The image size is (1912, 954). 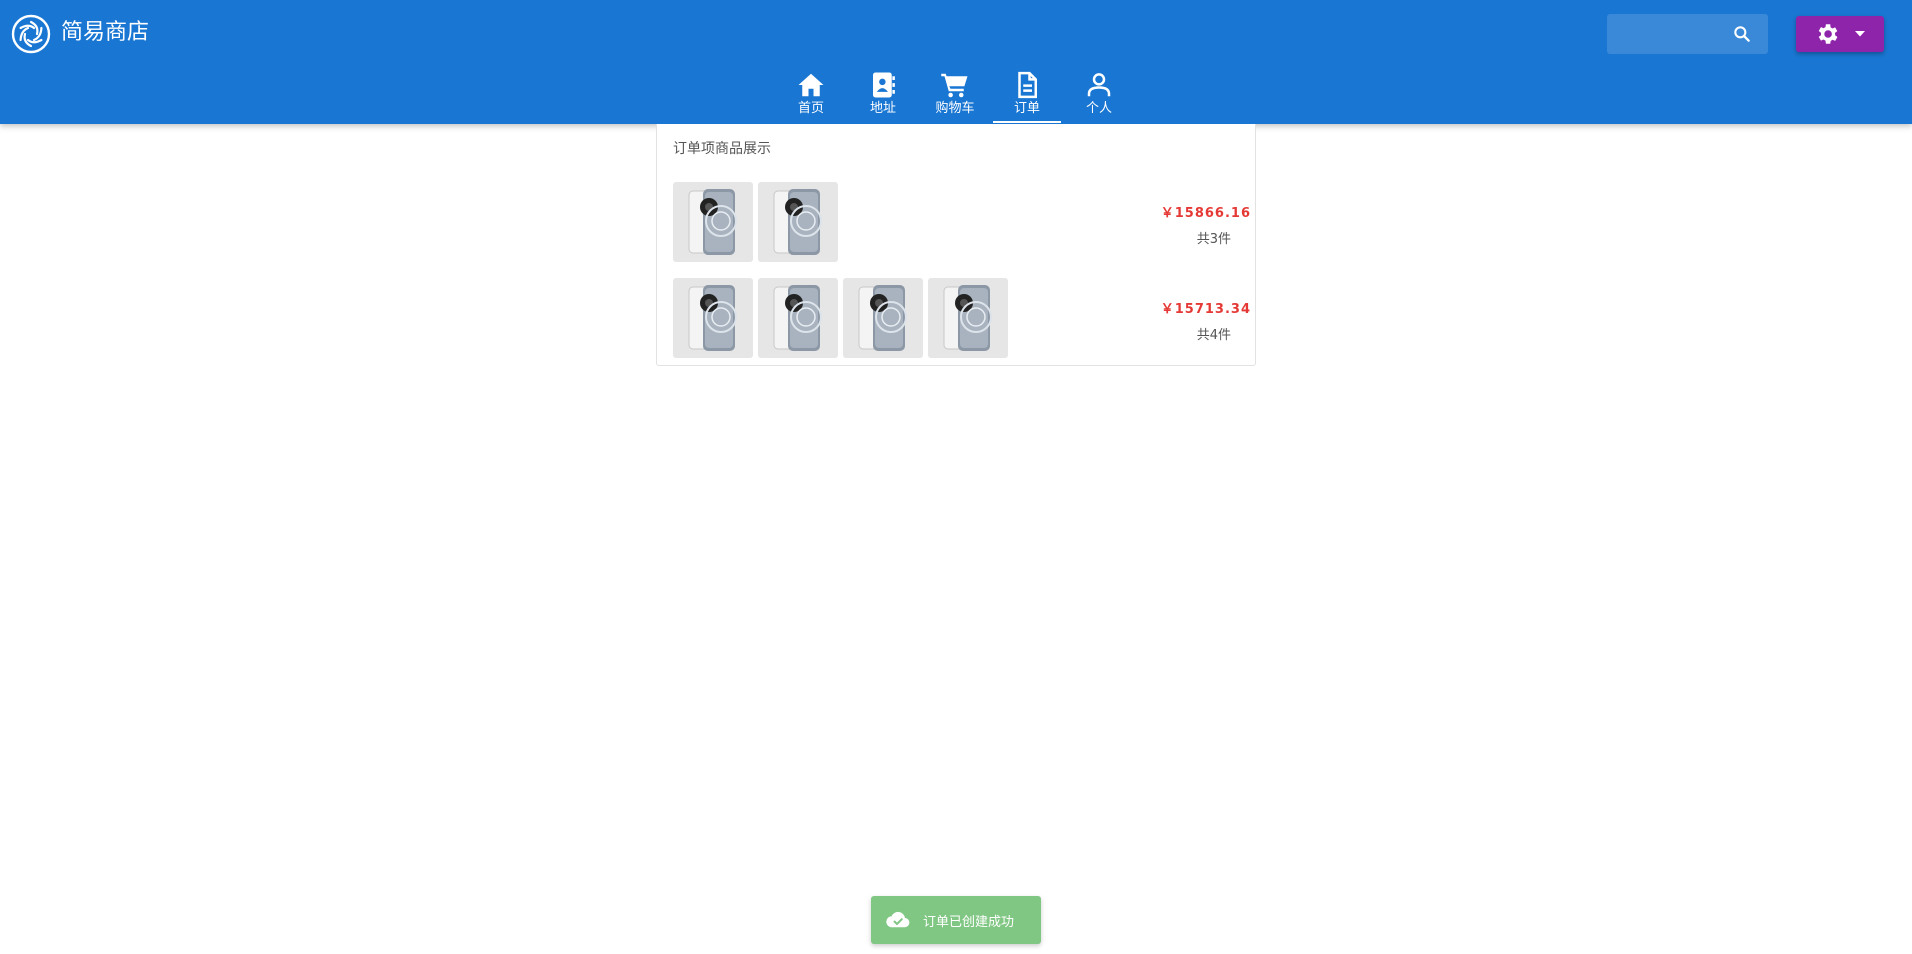 What do you see at coordinates (961, 222) in the screenshot?
I see `order-row: ￥15866.16 共3件` at bounding box center [961, 222].